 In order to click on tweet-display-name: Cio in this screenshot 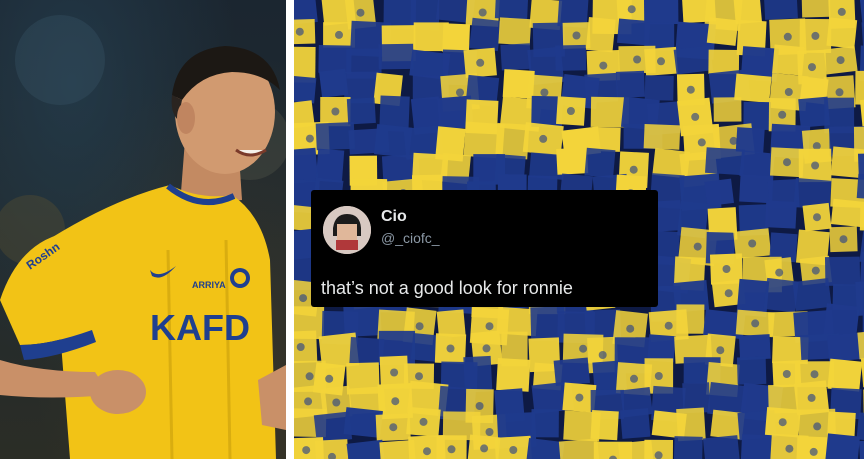, I will do `click(394, 217)`.